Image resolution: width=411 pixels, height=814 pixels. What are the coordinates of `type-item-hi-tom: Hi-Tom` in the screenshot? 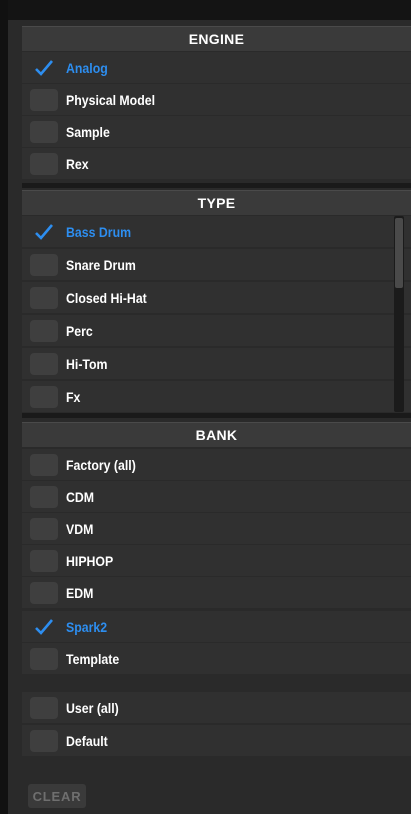 It's located at (216, 363).